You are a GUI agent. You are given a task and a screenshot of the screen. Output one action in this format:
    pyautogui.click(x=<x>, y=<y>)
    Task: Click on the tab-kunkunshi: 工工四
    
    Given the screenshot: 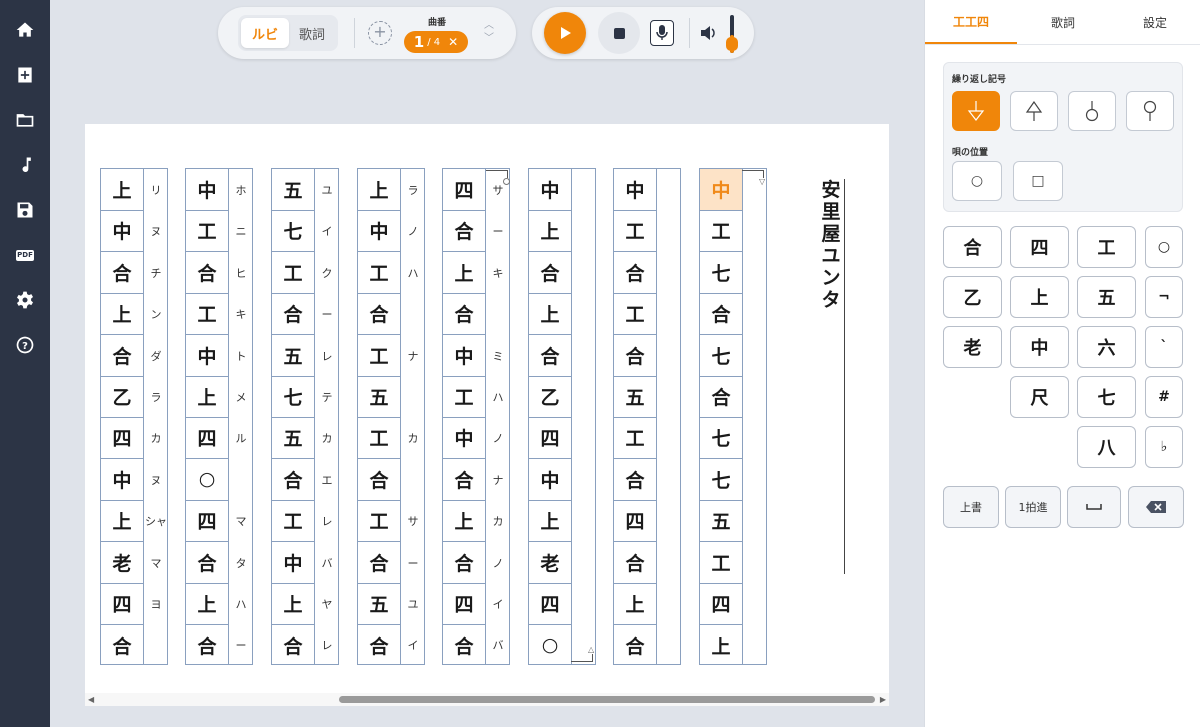 What is the action you would take?
    pyautogui.click(x=971, y=22)
    